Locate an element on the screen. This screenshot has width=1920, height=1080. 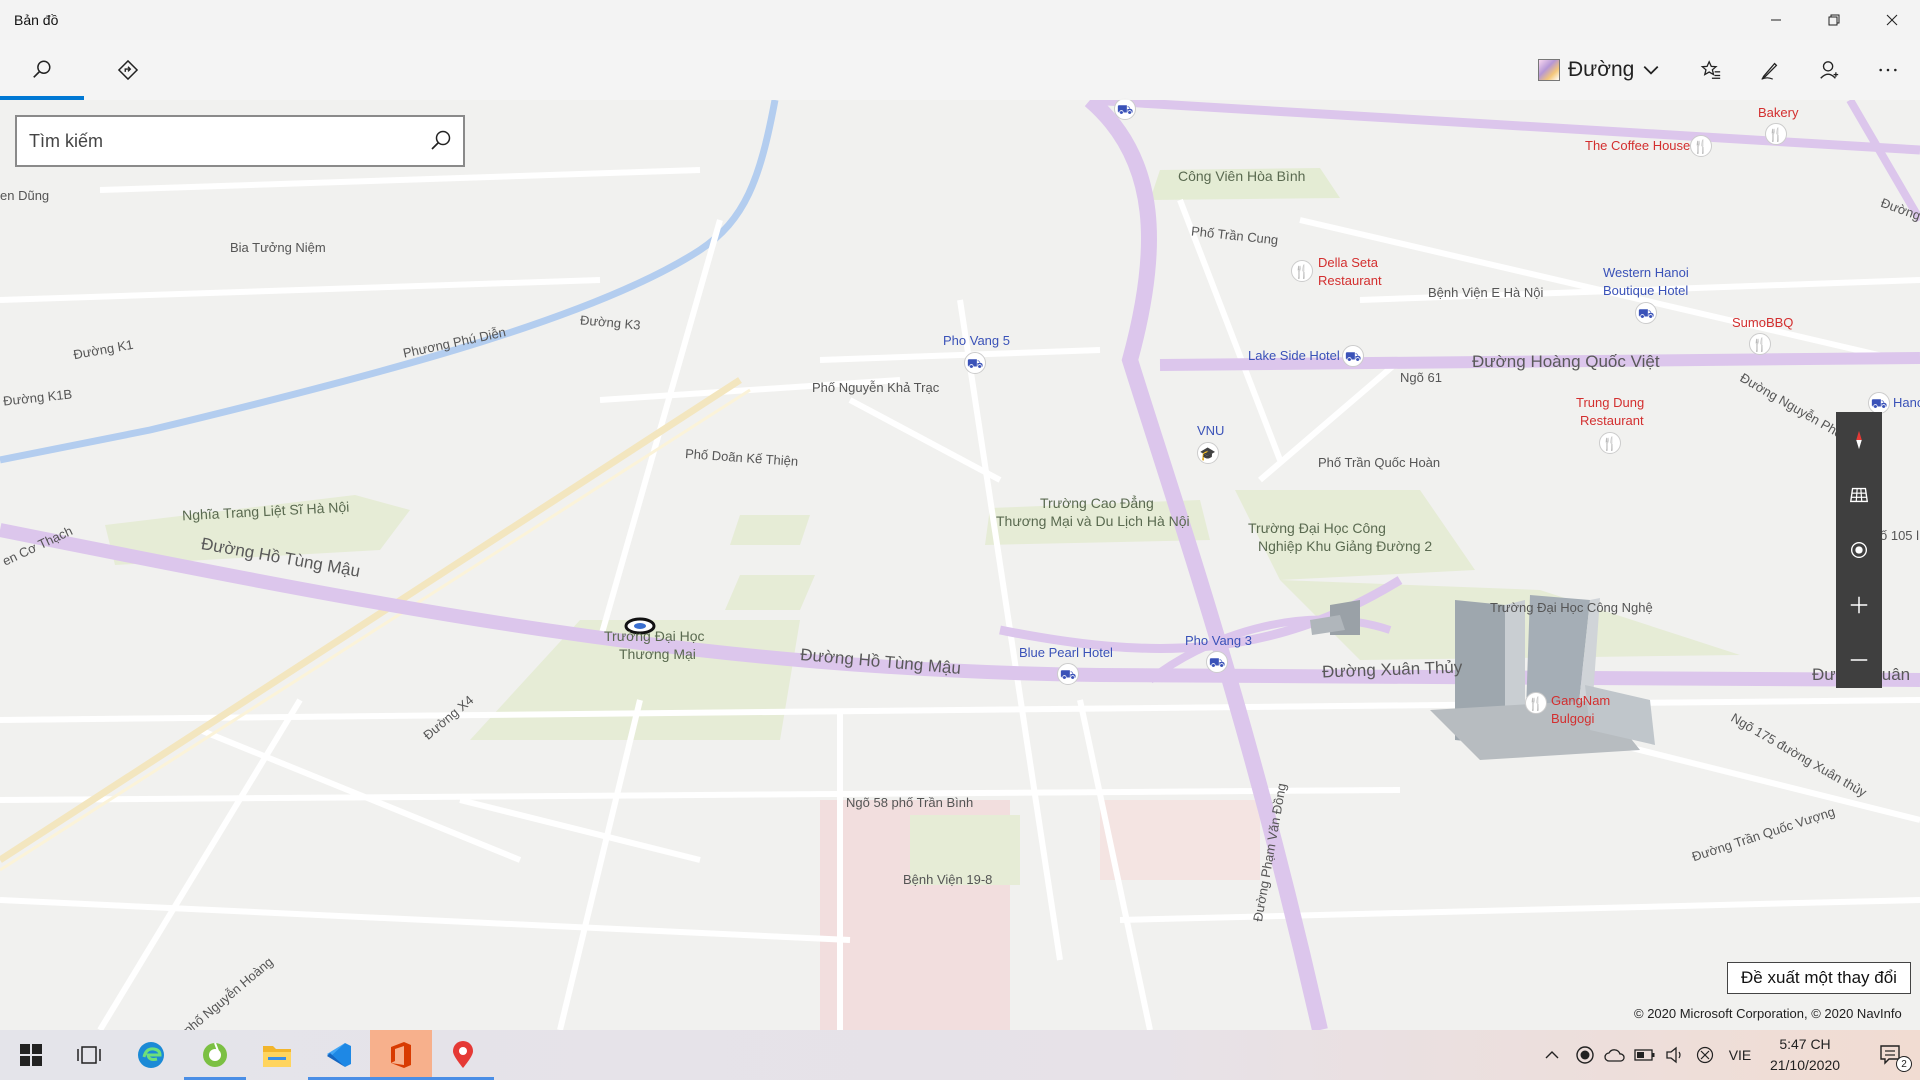
pen-icon is located at coordinates (1769, 71).